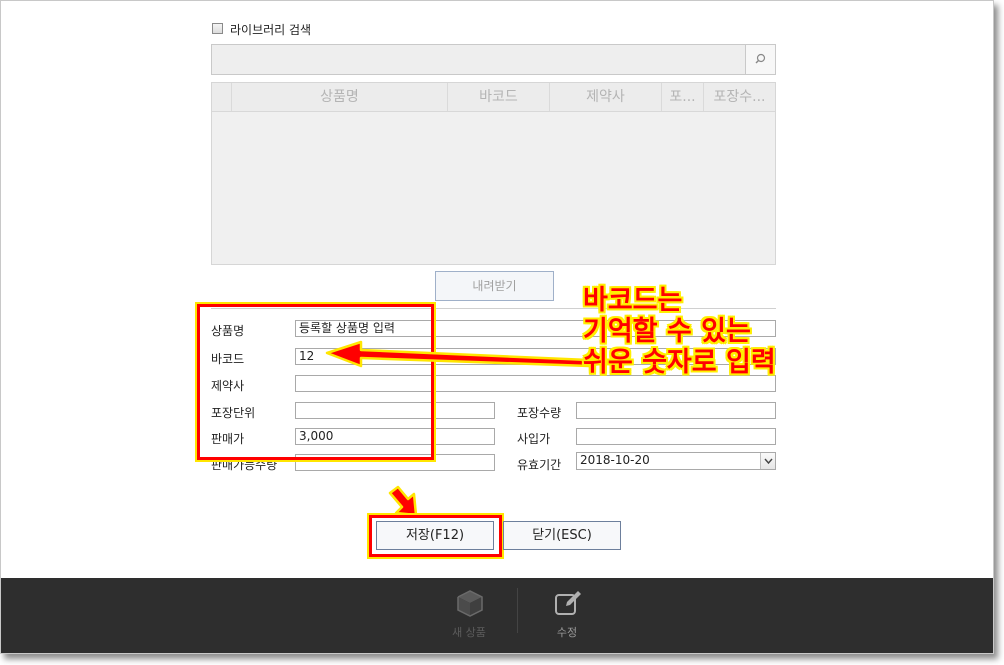 The image size is (1004, 665). What do you see at coordinates (517, 610) in the screenshot?
I see `dock-divider` at bounding box center [517, 610].